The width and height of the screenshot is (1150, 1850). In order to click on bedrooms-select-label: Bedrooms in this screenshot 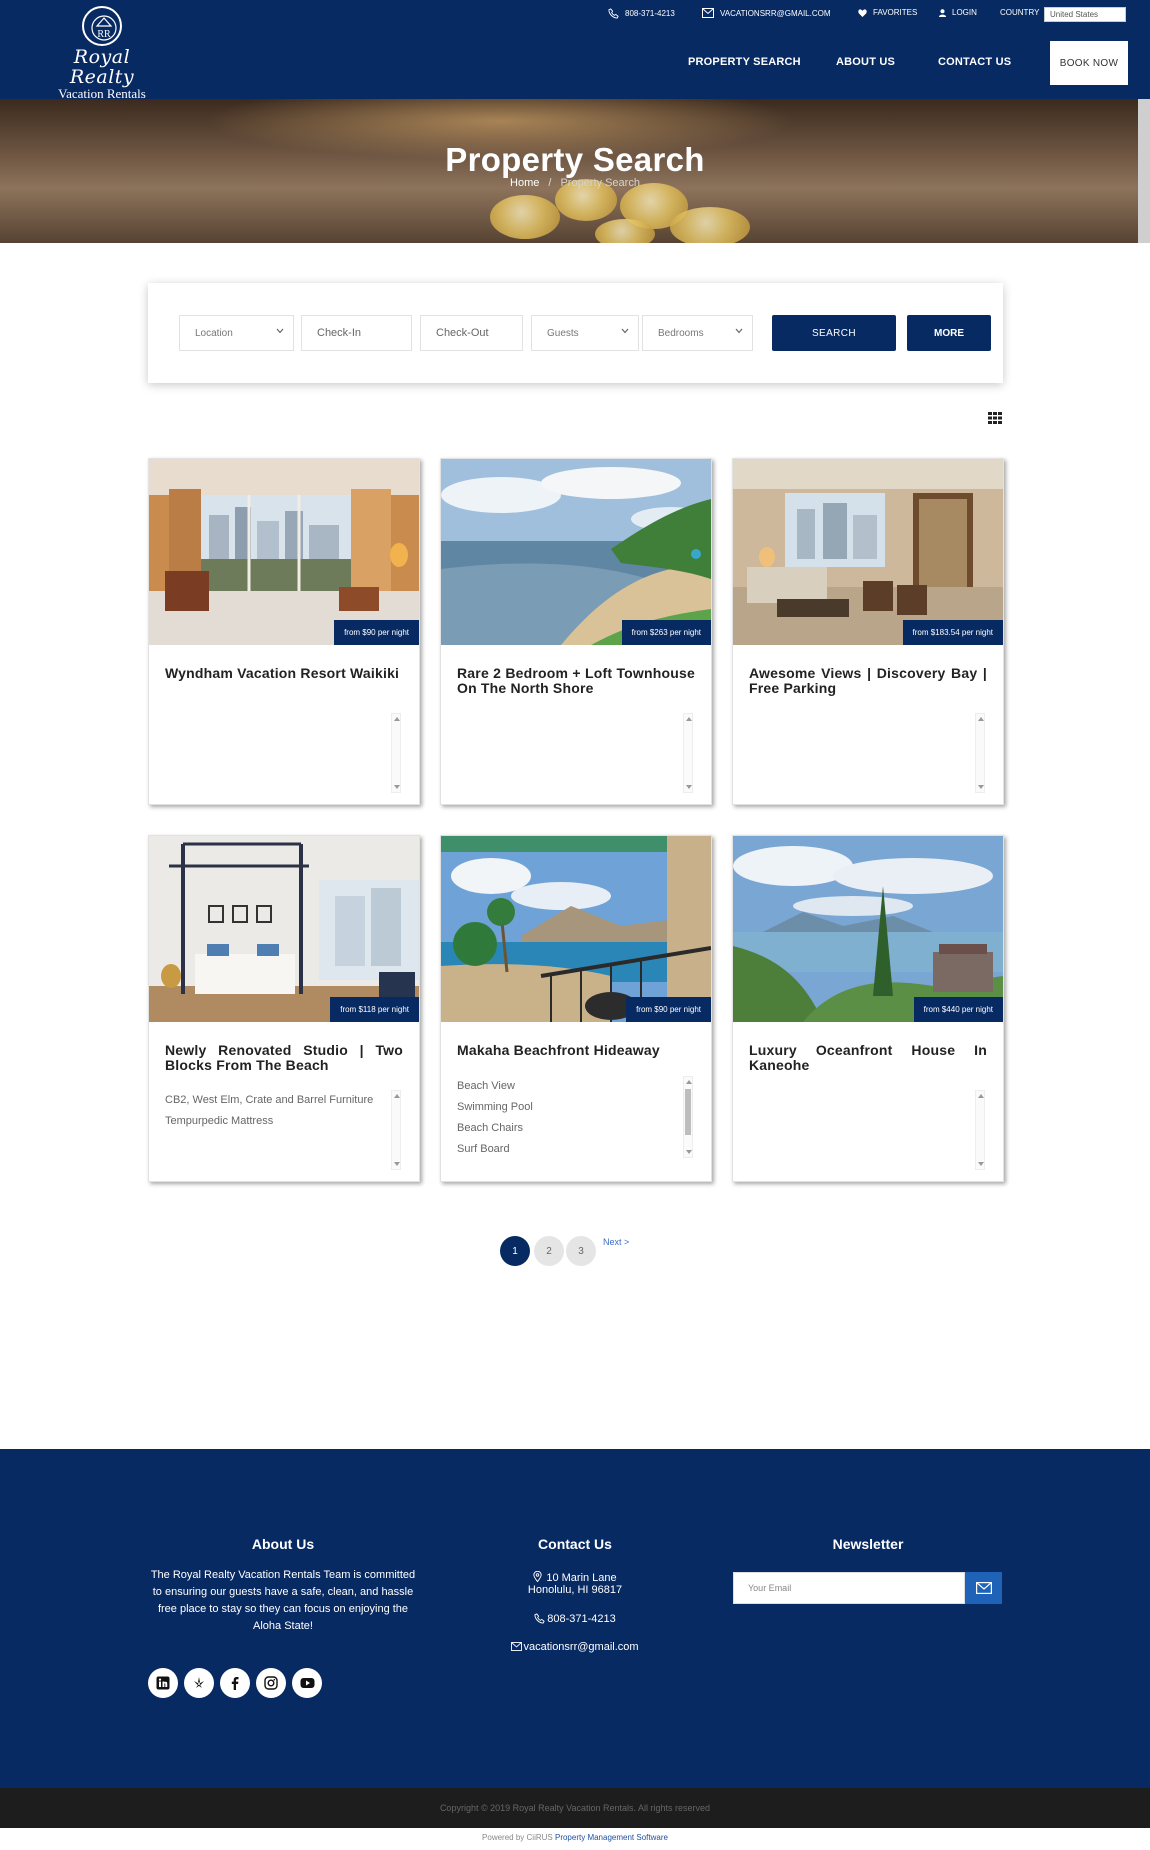, I will do `click(681, 333)`.